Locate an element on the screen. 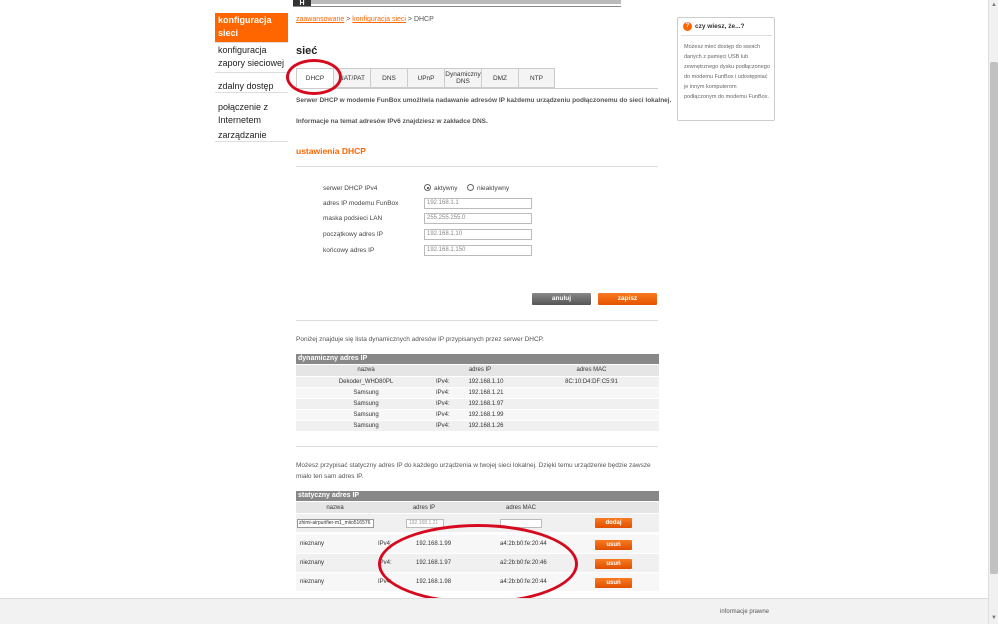 The width and height of the screenshot is (998, 624). top-divider is located at coordinates (457, 6).